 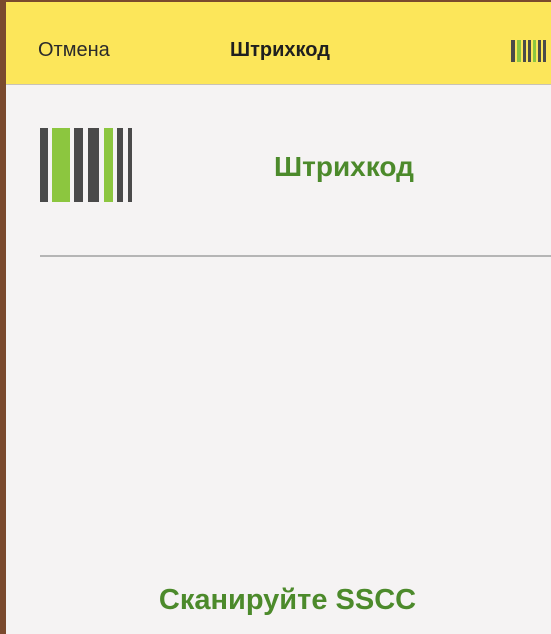 I want to click on barcode-scan-icon, so click(x=531, y=51).